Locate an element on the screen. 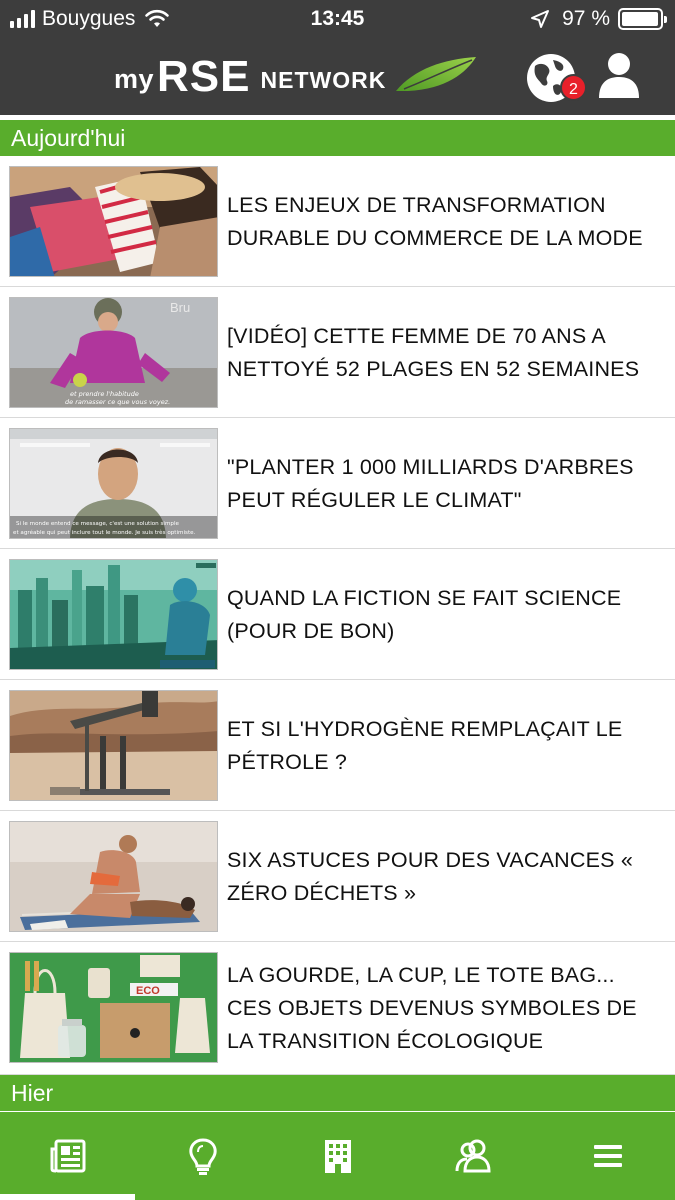  leaf-logo-icon is located at coordinates (436, 74).